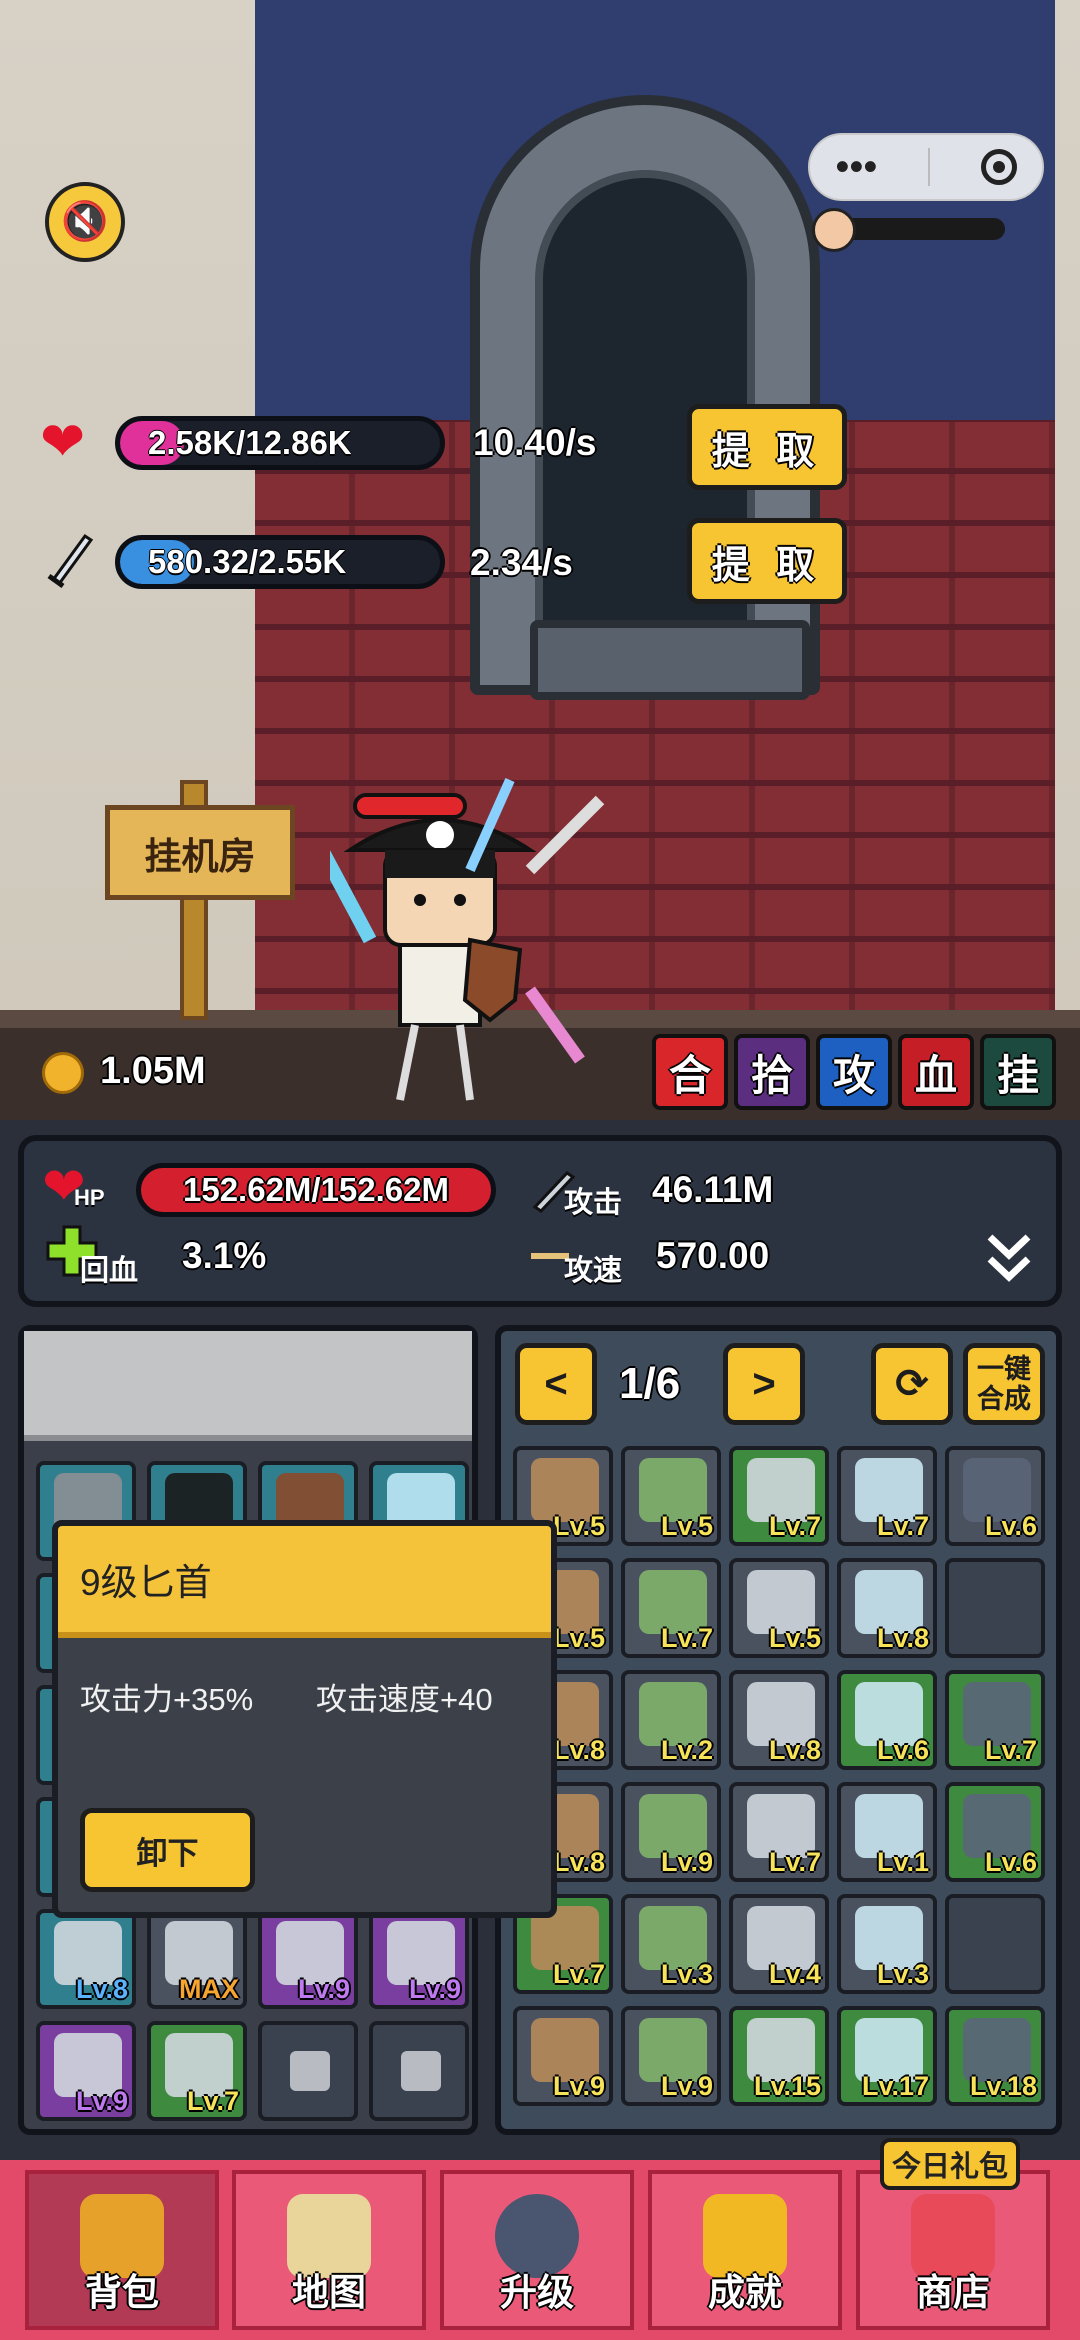 The height and width of the screenshot is (2340, 1080). I want to click on inventory-slot: Lv.17, so click(887, 2056).